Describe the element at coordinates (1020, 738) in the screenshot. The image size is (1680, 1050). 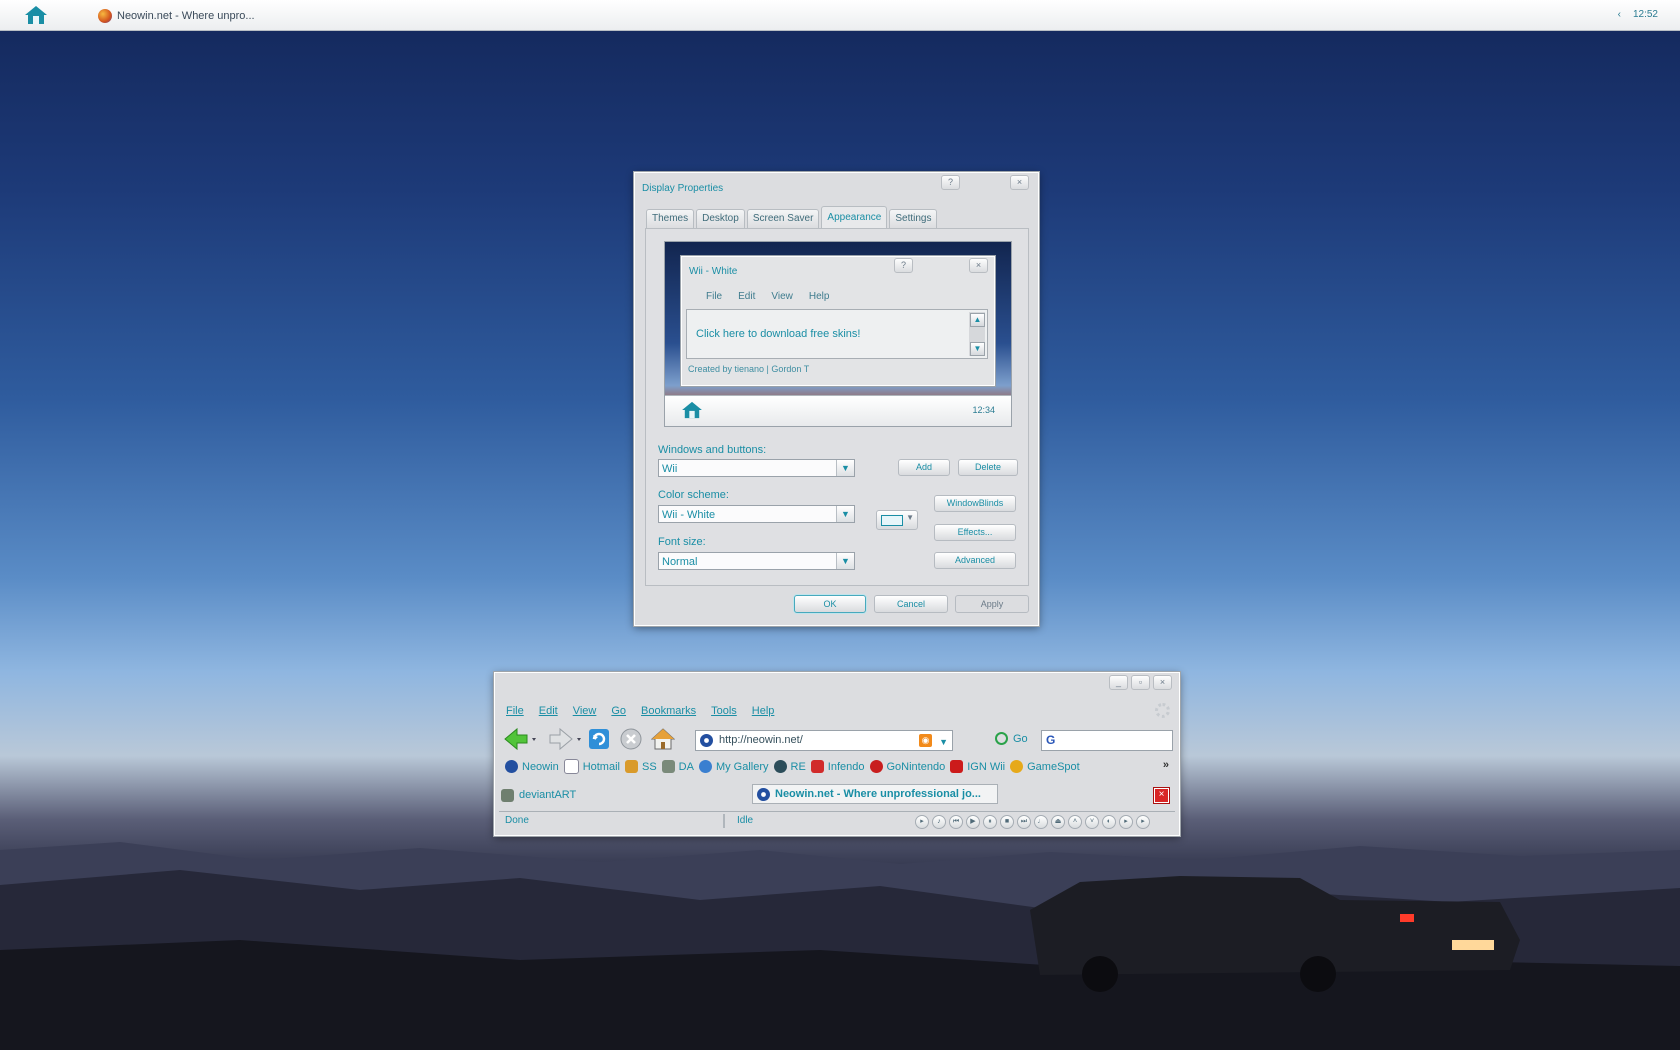
I see `go-label: Go` at that location.